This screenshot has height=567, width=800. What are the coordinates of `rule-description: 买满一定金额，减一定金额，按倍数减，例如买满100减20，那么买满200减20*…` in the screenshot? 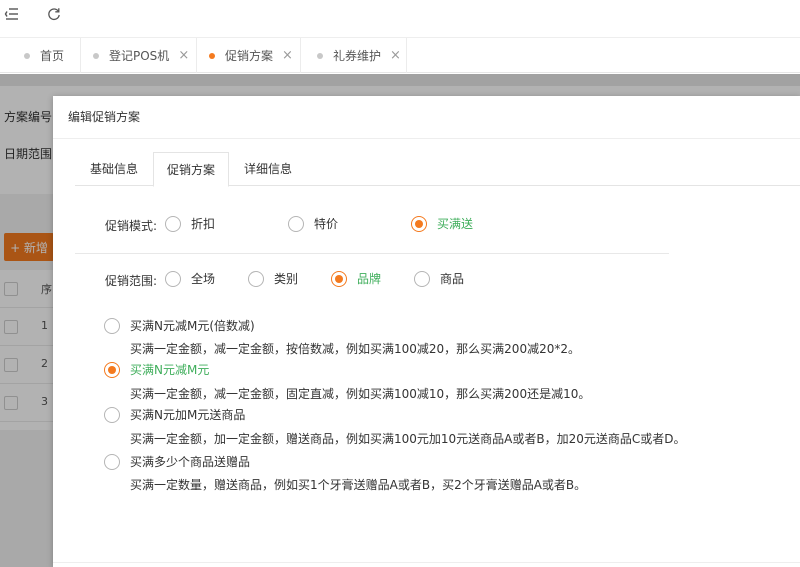 It's located at (355, 349).